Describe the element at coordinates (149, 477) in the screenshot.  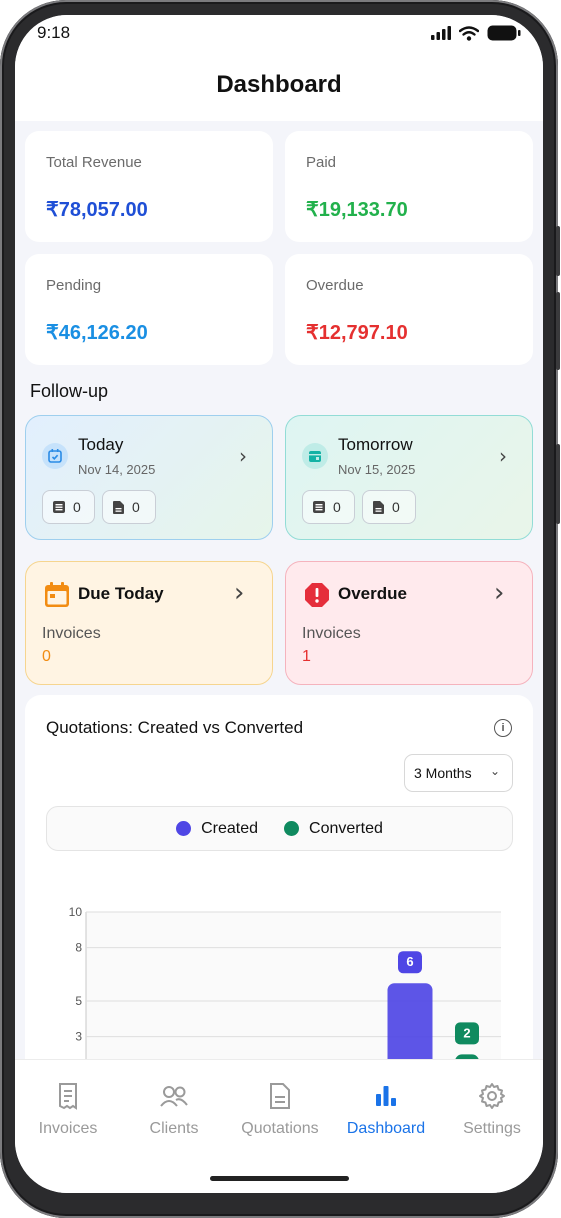
I see `followup-today-card: Today Nov 14, 2025 › 0 0` at that location.